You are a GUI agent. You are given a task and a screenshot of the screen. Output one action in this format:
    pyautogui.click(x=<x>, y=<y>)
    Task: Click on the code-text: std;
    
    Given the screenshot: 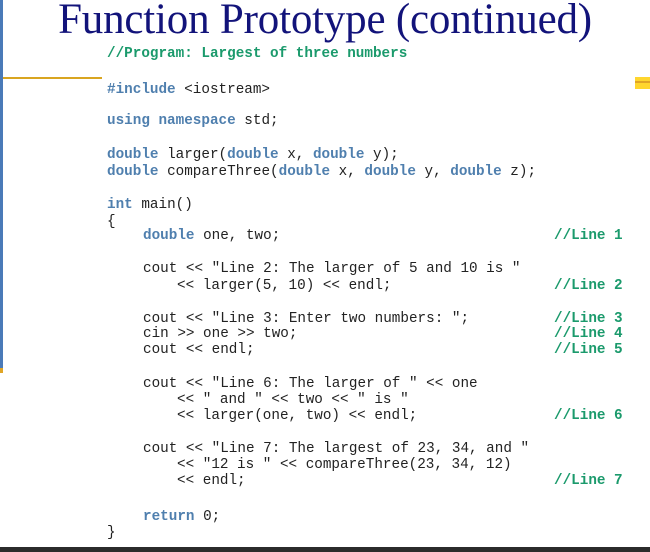 What is the action you would take?
    pyautogui.click(x=257, y=121)
    